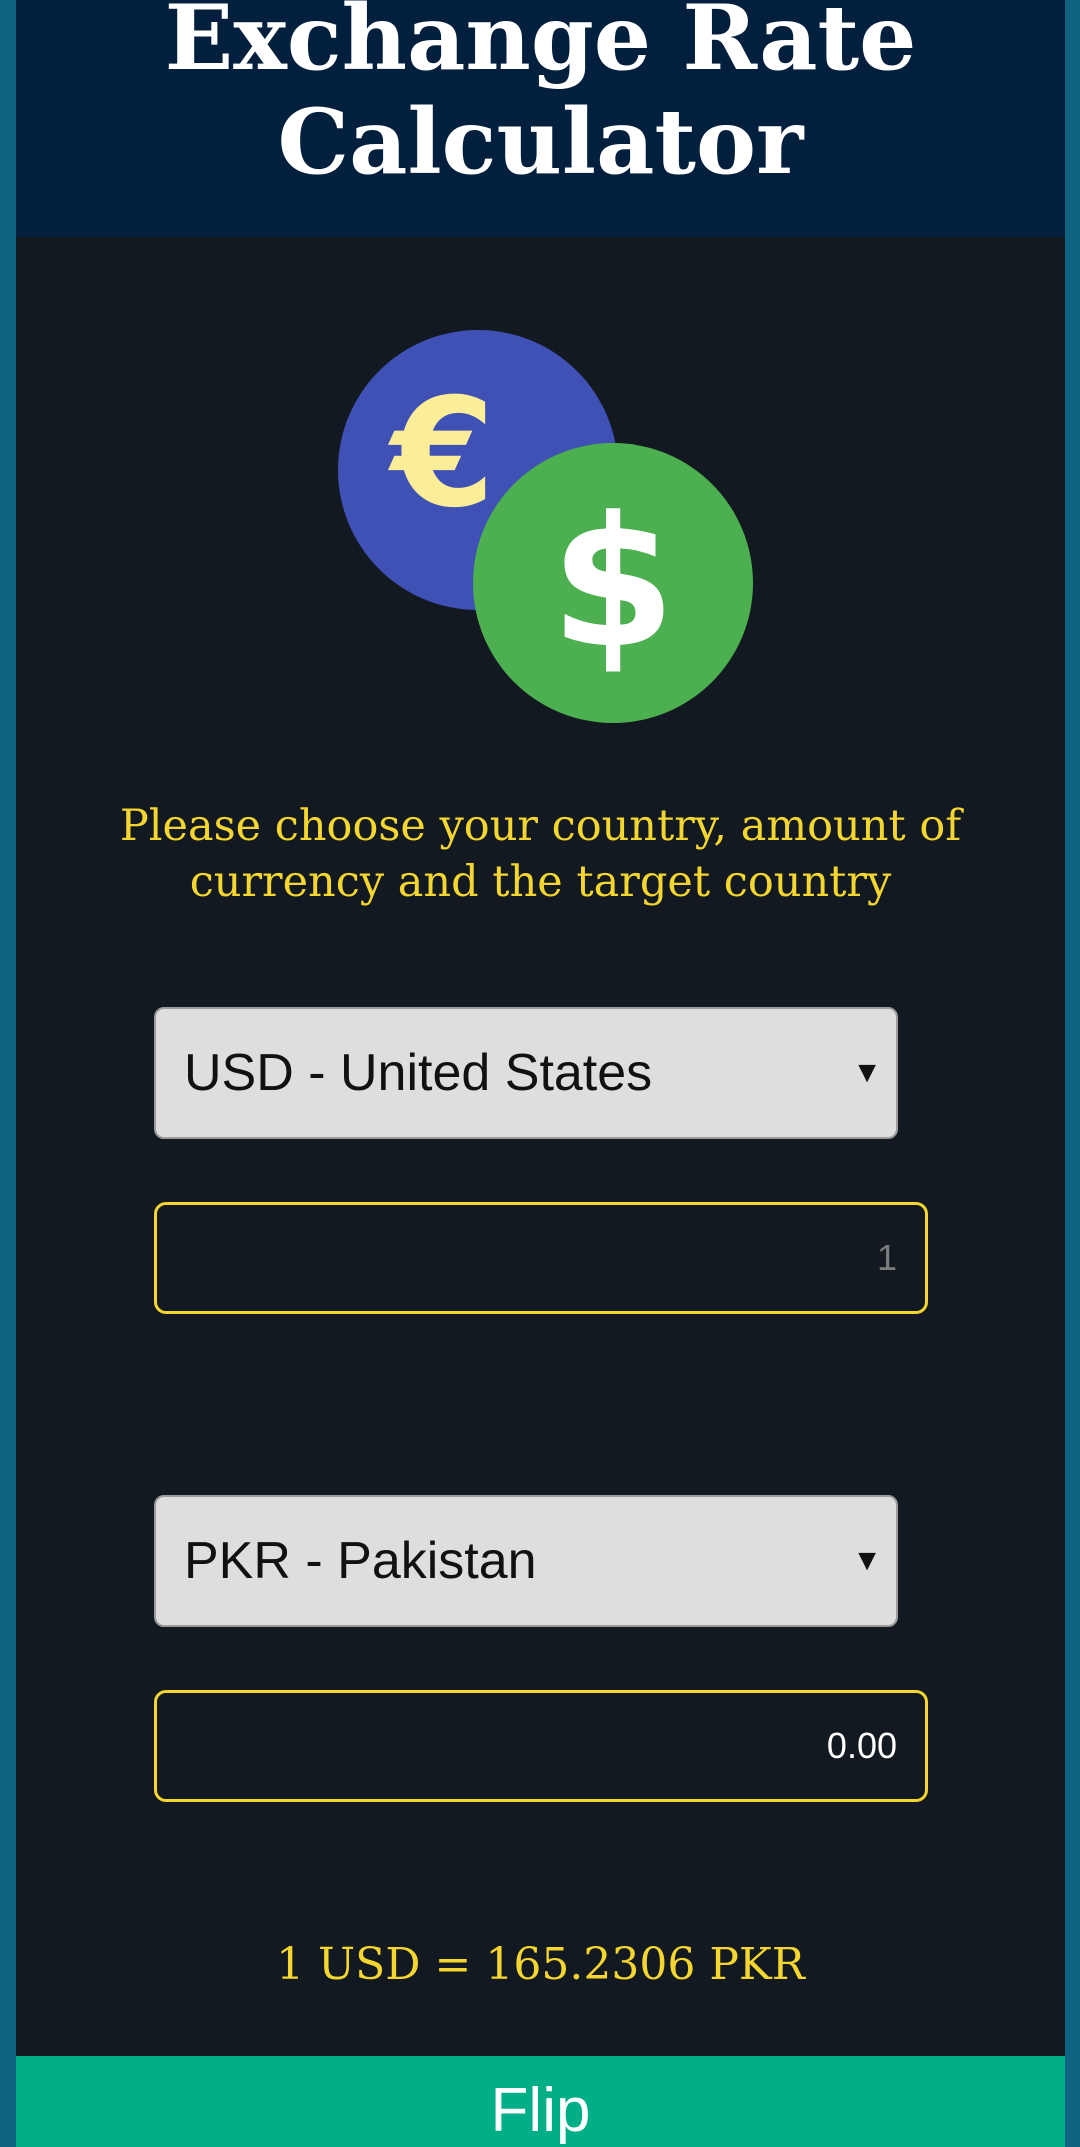  Describe the element at coordinates (541, 1746) in the screenshot. I see `to-amount-output: 0.00` at that location.